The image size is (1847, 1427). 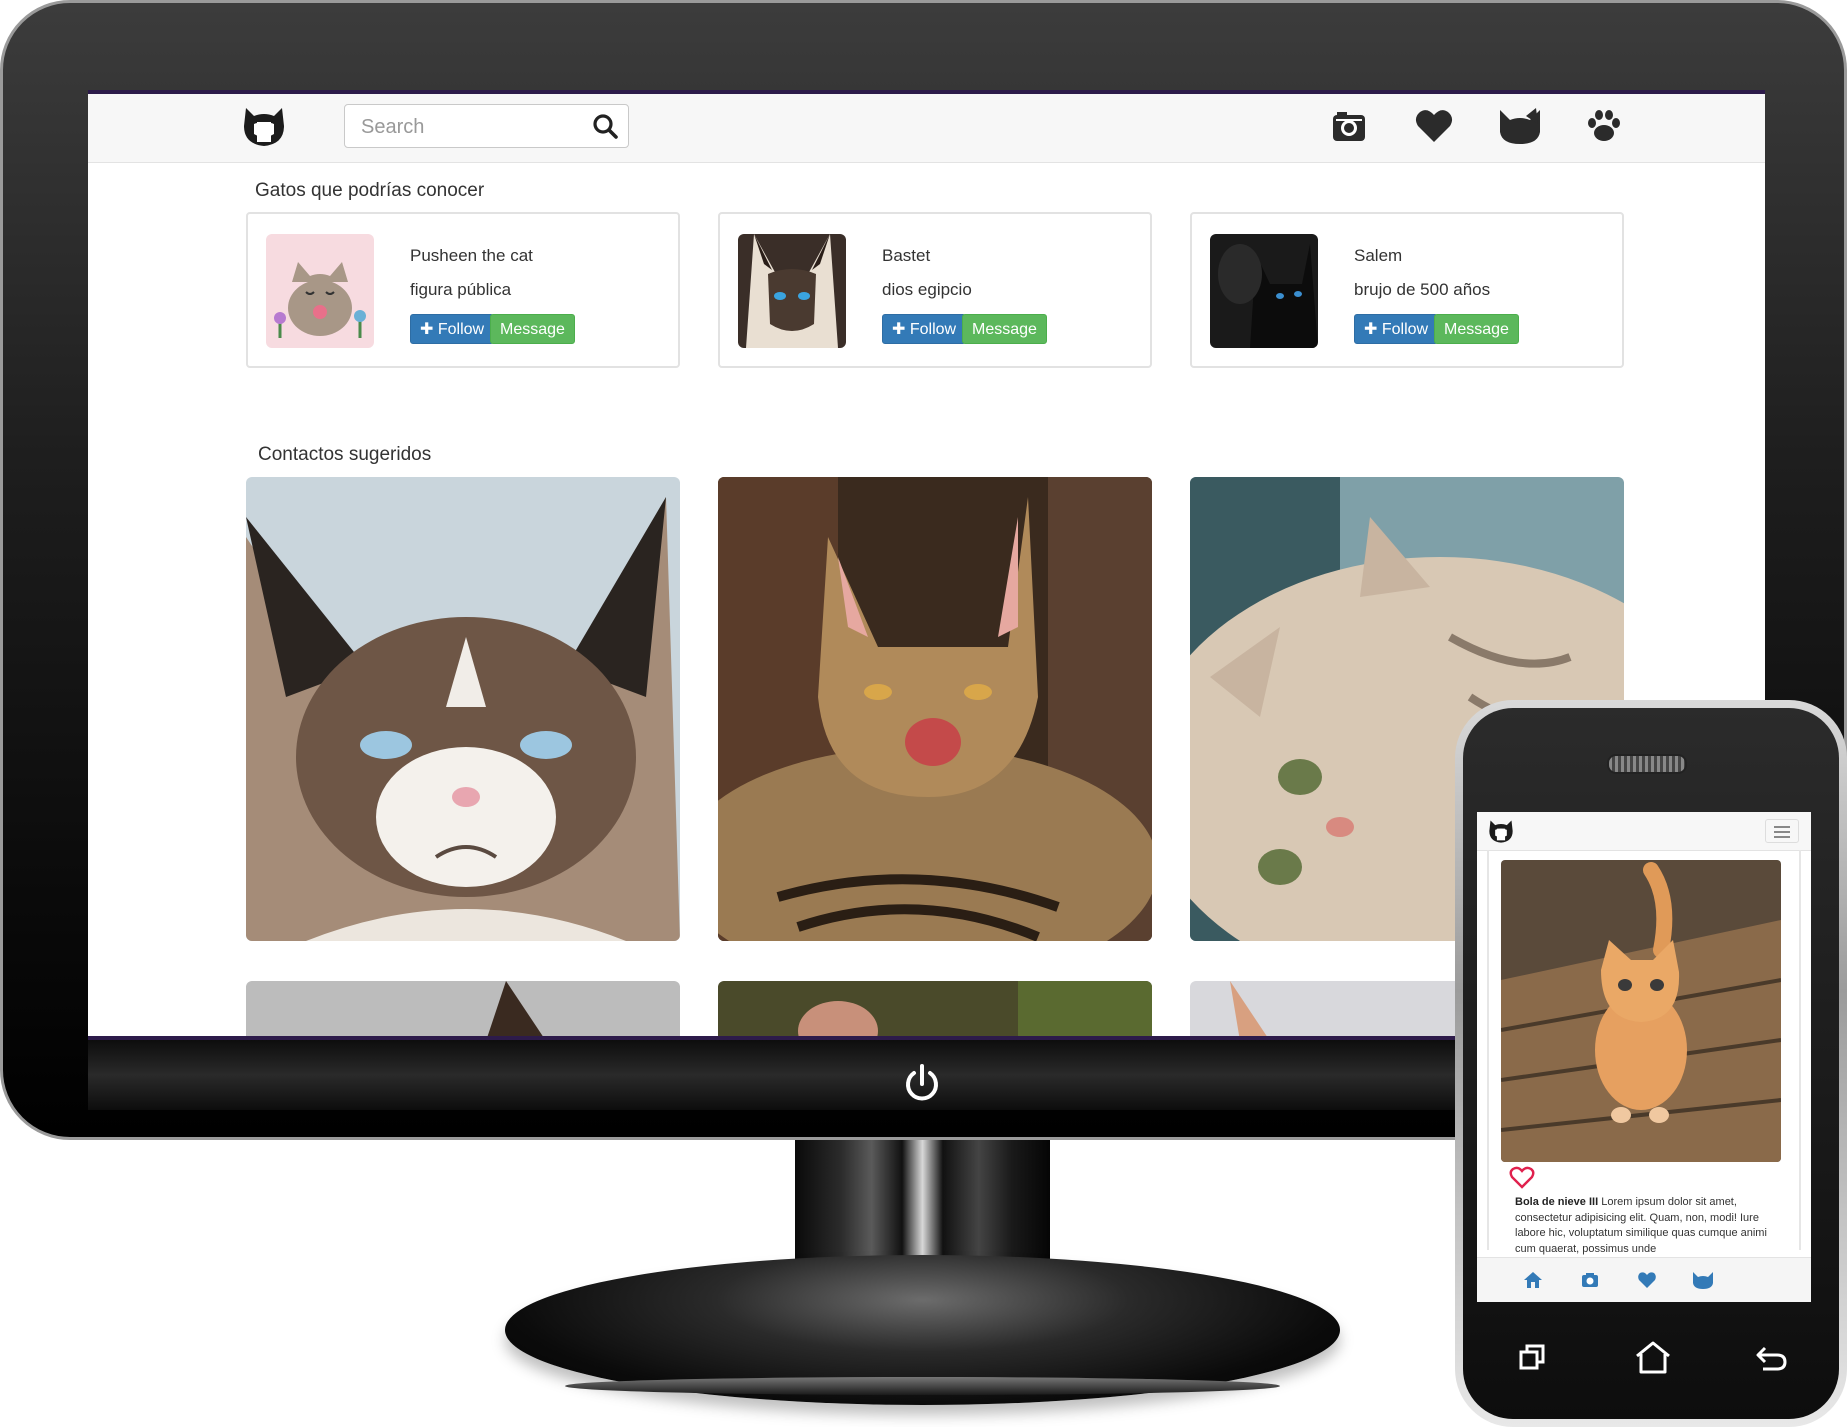 What do you see at coordinates (1533, 1358) in the screenshot?
I see `recent-apps-icon` at bounding box center [1533, 1358].